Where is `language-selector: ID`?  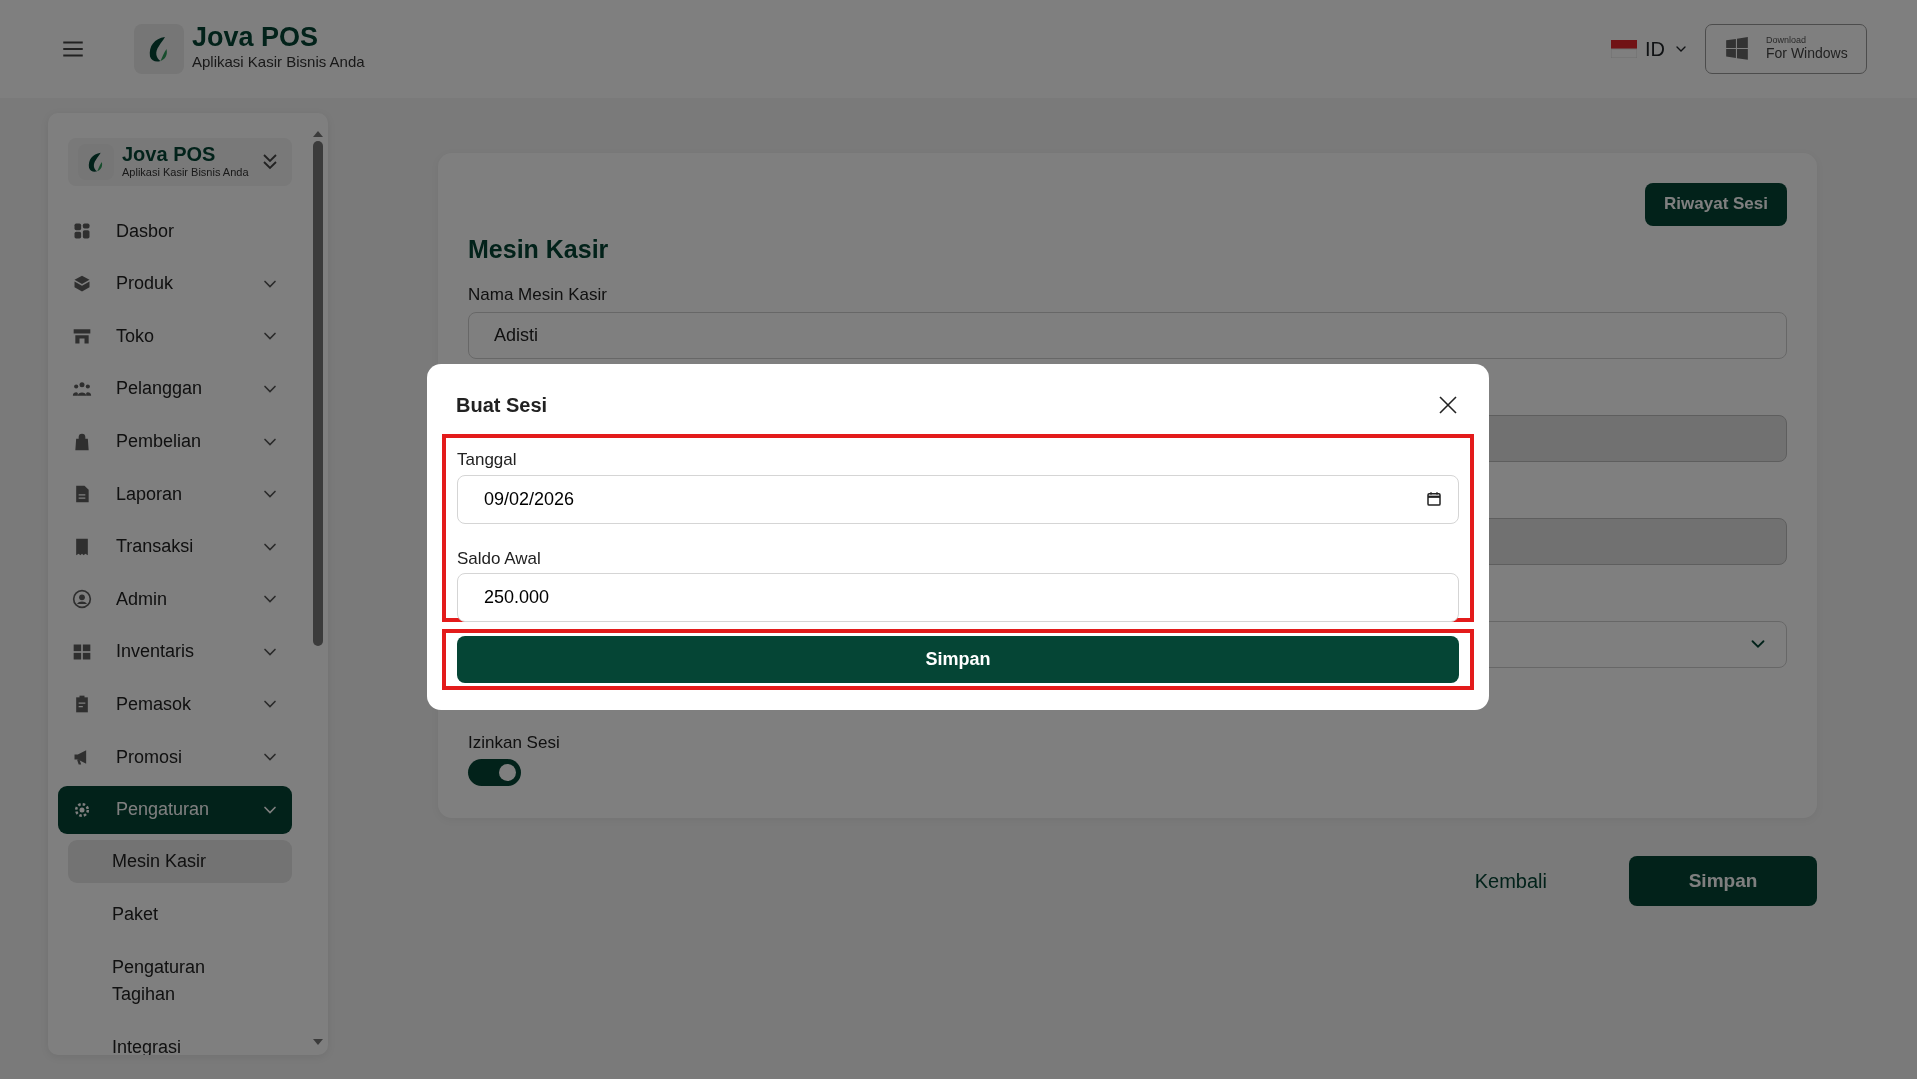 language-selector: ID is located at coordinates (1650, 48).